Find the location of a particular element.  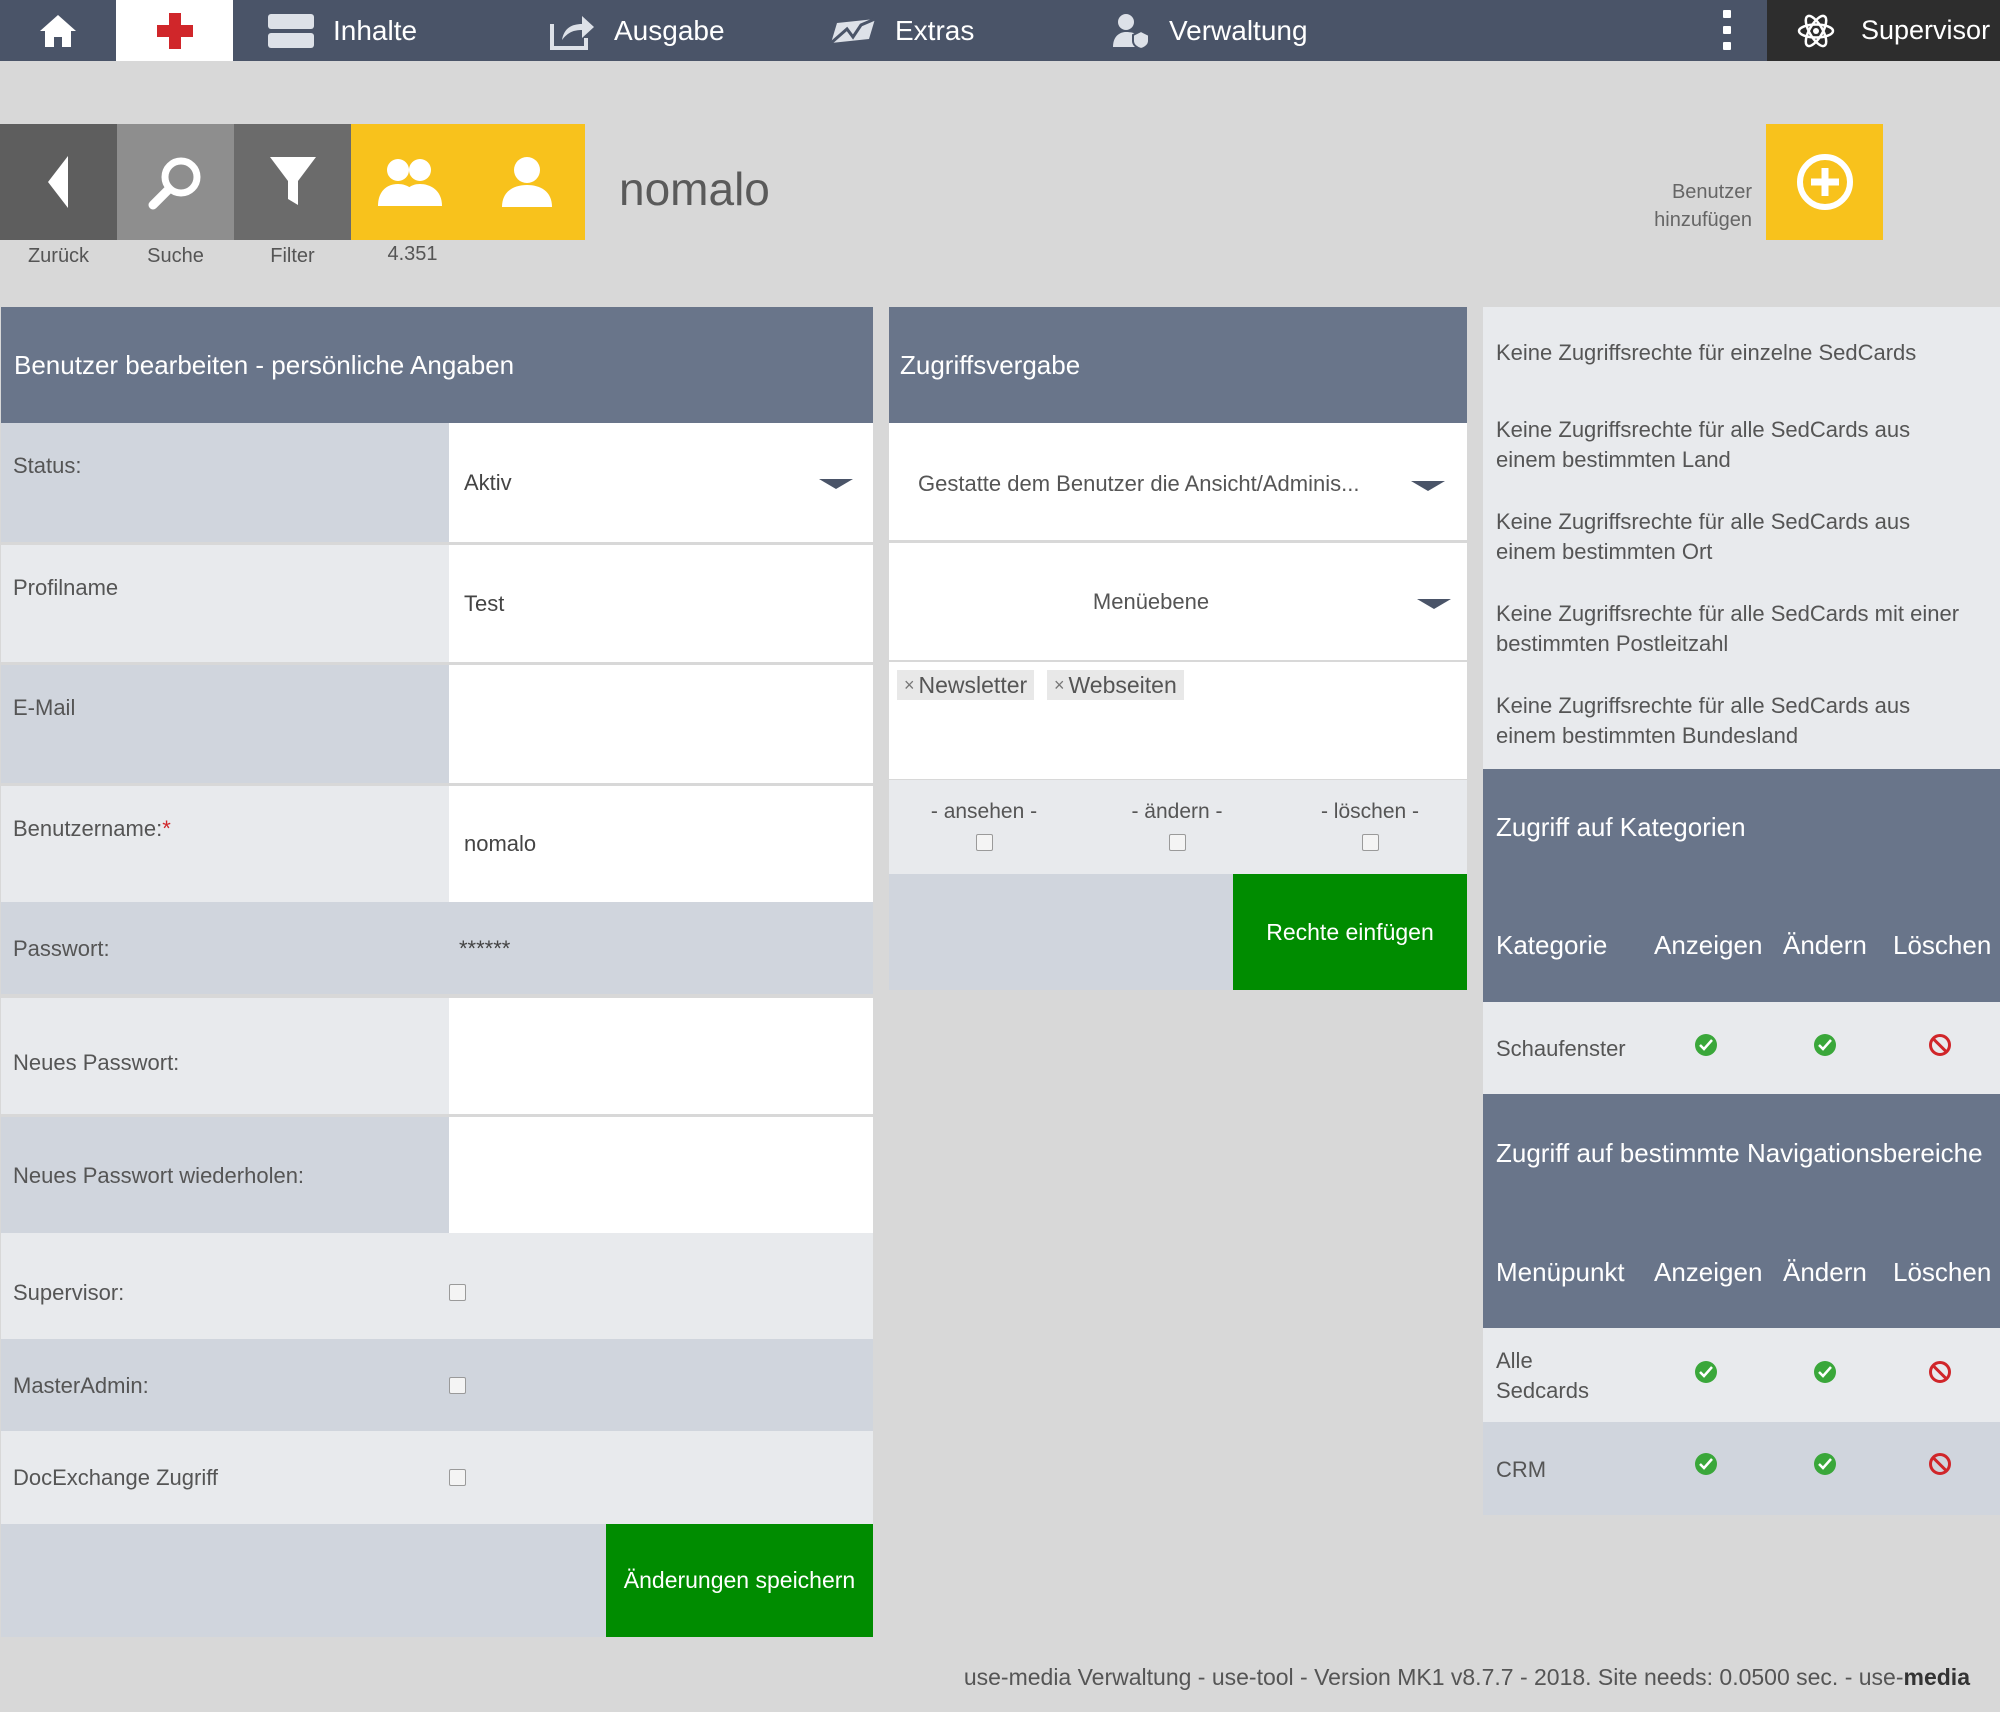

user-count: 4.351 is located at coordinates (412, 254).